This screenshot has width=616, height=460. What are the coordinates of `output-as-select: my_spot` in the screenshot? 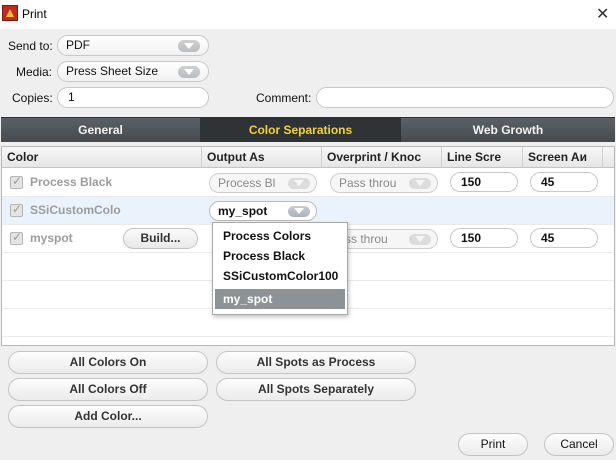 It's located at (263, 211).